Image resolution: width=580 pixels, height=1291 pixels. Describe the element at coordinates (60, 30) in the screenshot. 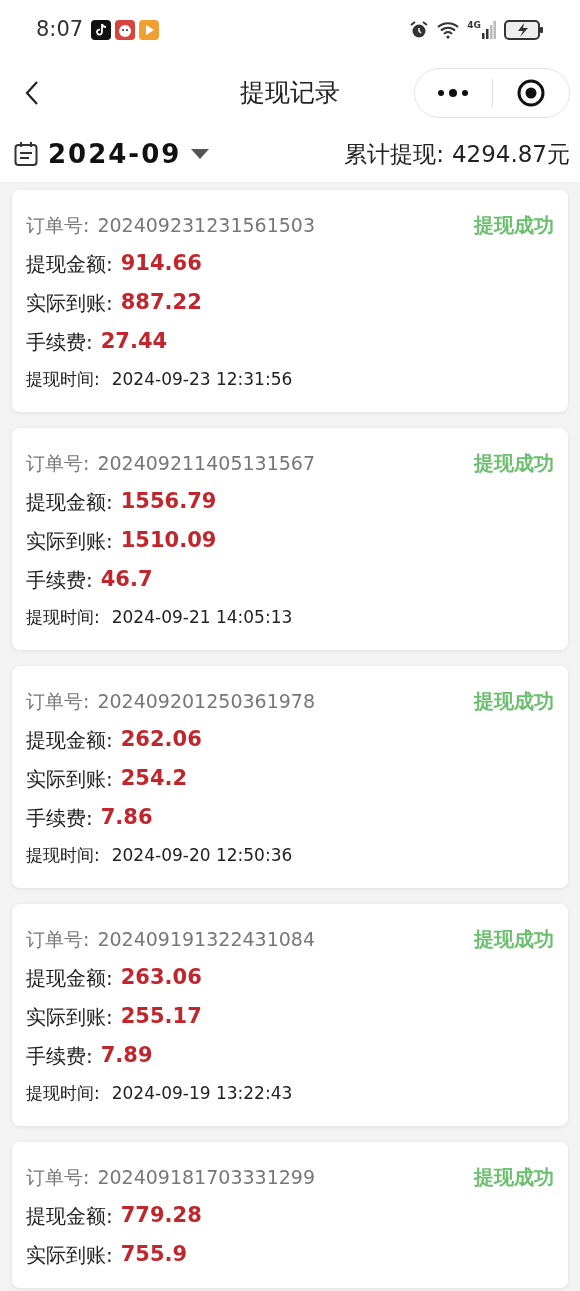

I see `status-time: 8:07` at that location.